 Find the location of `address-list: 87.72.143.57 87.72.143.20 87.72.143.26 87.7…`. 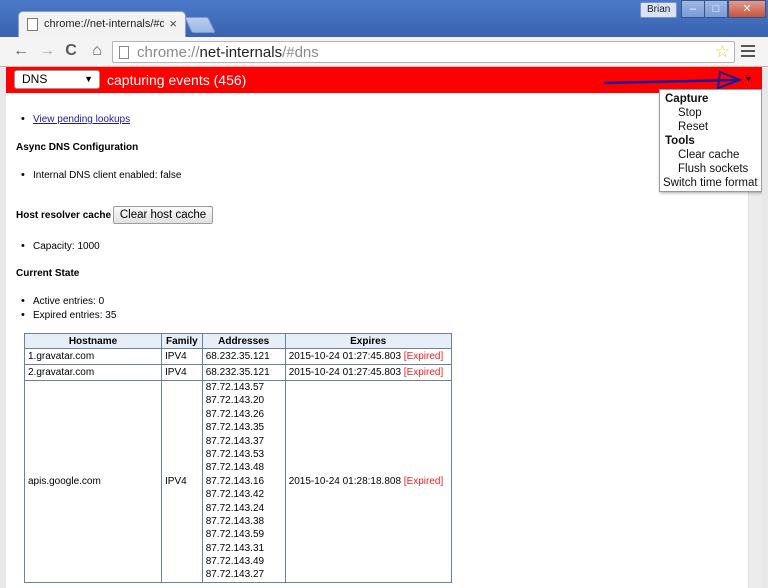

address-list: 87.72.143.57 87.72.143.20 87.72.143.26 87.7… is located at coordinates (244, 481).